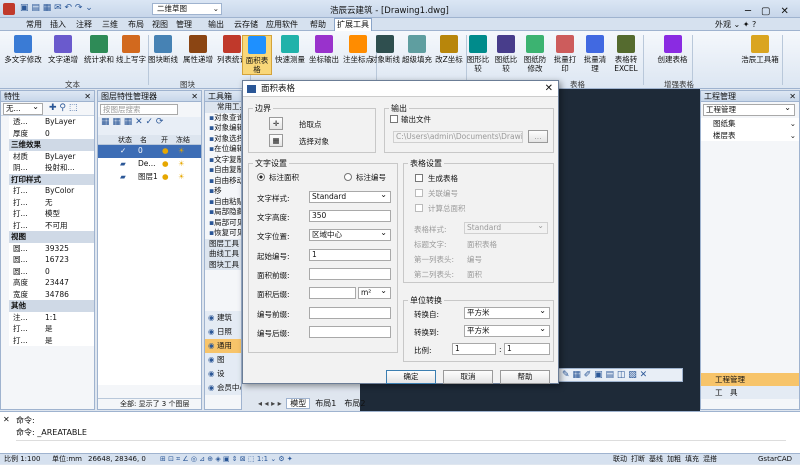 The height and width of the screenshot is (465, 800). I want to click on tool-item: ▪自由移动, so click(223, 181).